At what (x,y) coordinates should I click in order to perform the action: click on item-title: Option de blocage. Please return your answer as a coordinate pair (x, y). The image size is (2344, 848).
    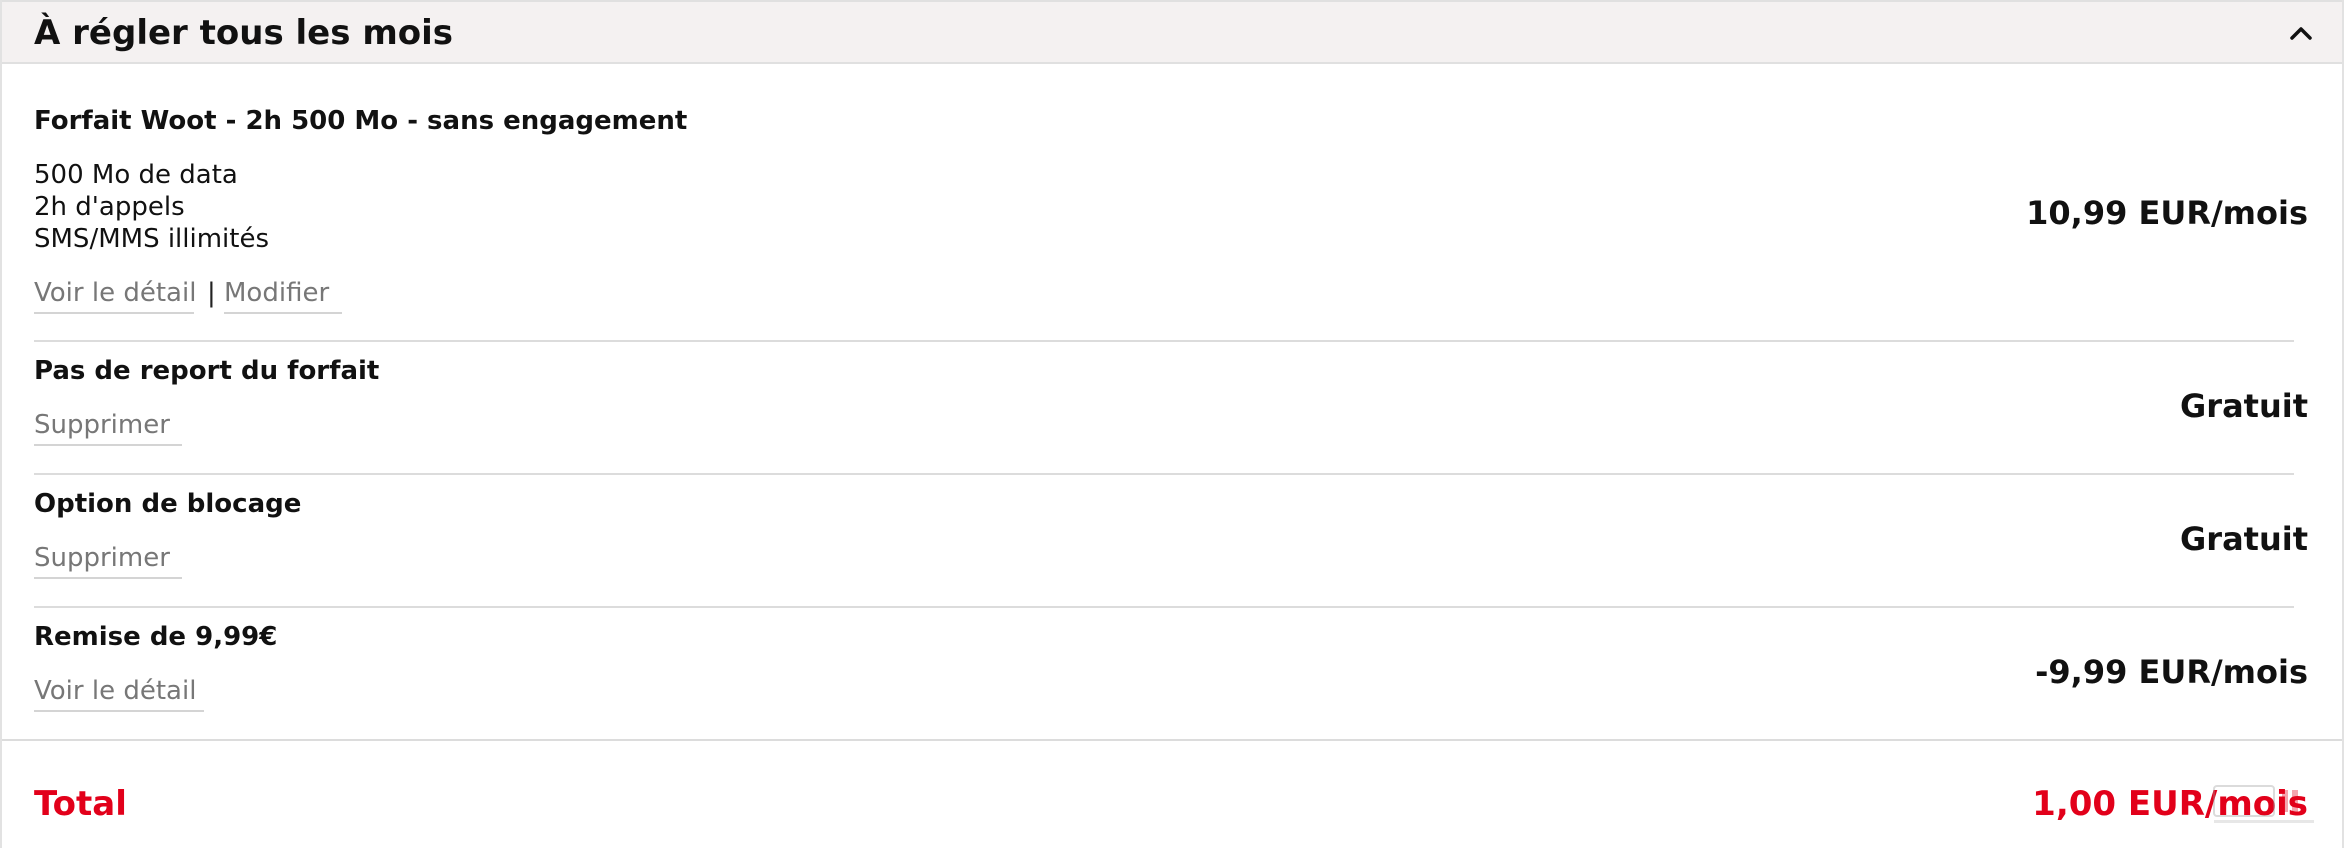
    Looking at the image, I should click on (168, 504).